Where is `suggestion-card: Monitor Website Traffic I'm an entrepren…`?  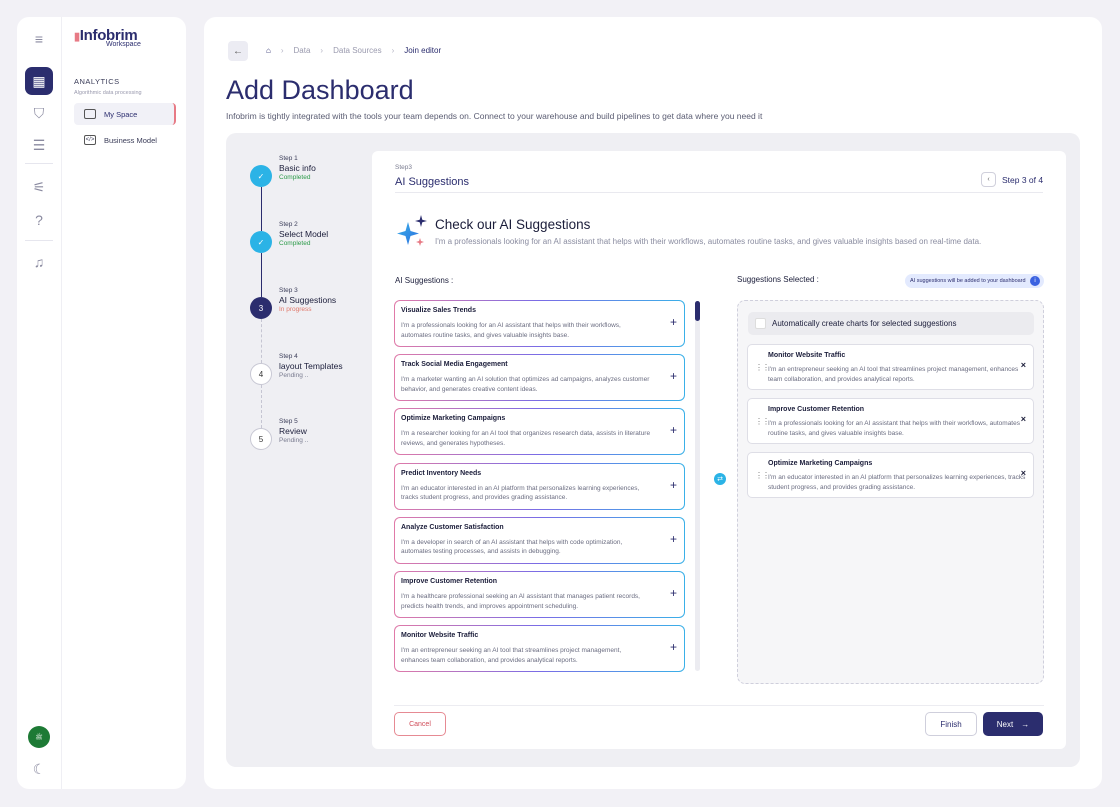 suggestion-card: Monitor Website Traffic I'm an entrepren… is located at coordinates (539, 648).